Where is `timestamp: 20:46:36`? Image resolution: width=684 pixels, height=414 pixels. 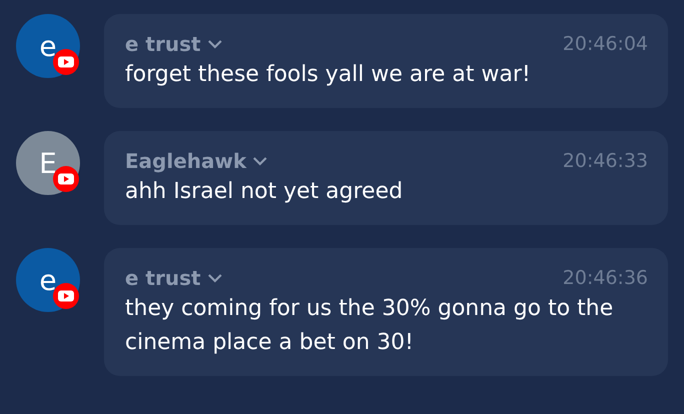 timestamp: 20:46:36 is located at coordinates (605, 278).